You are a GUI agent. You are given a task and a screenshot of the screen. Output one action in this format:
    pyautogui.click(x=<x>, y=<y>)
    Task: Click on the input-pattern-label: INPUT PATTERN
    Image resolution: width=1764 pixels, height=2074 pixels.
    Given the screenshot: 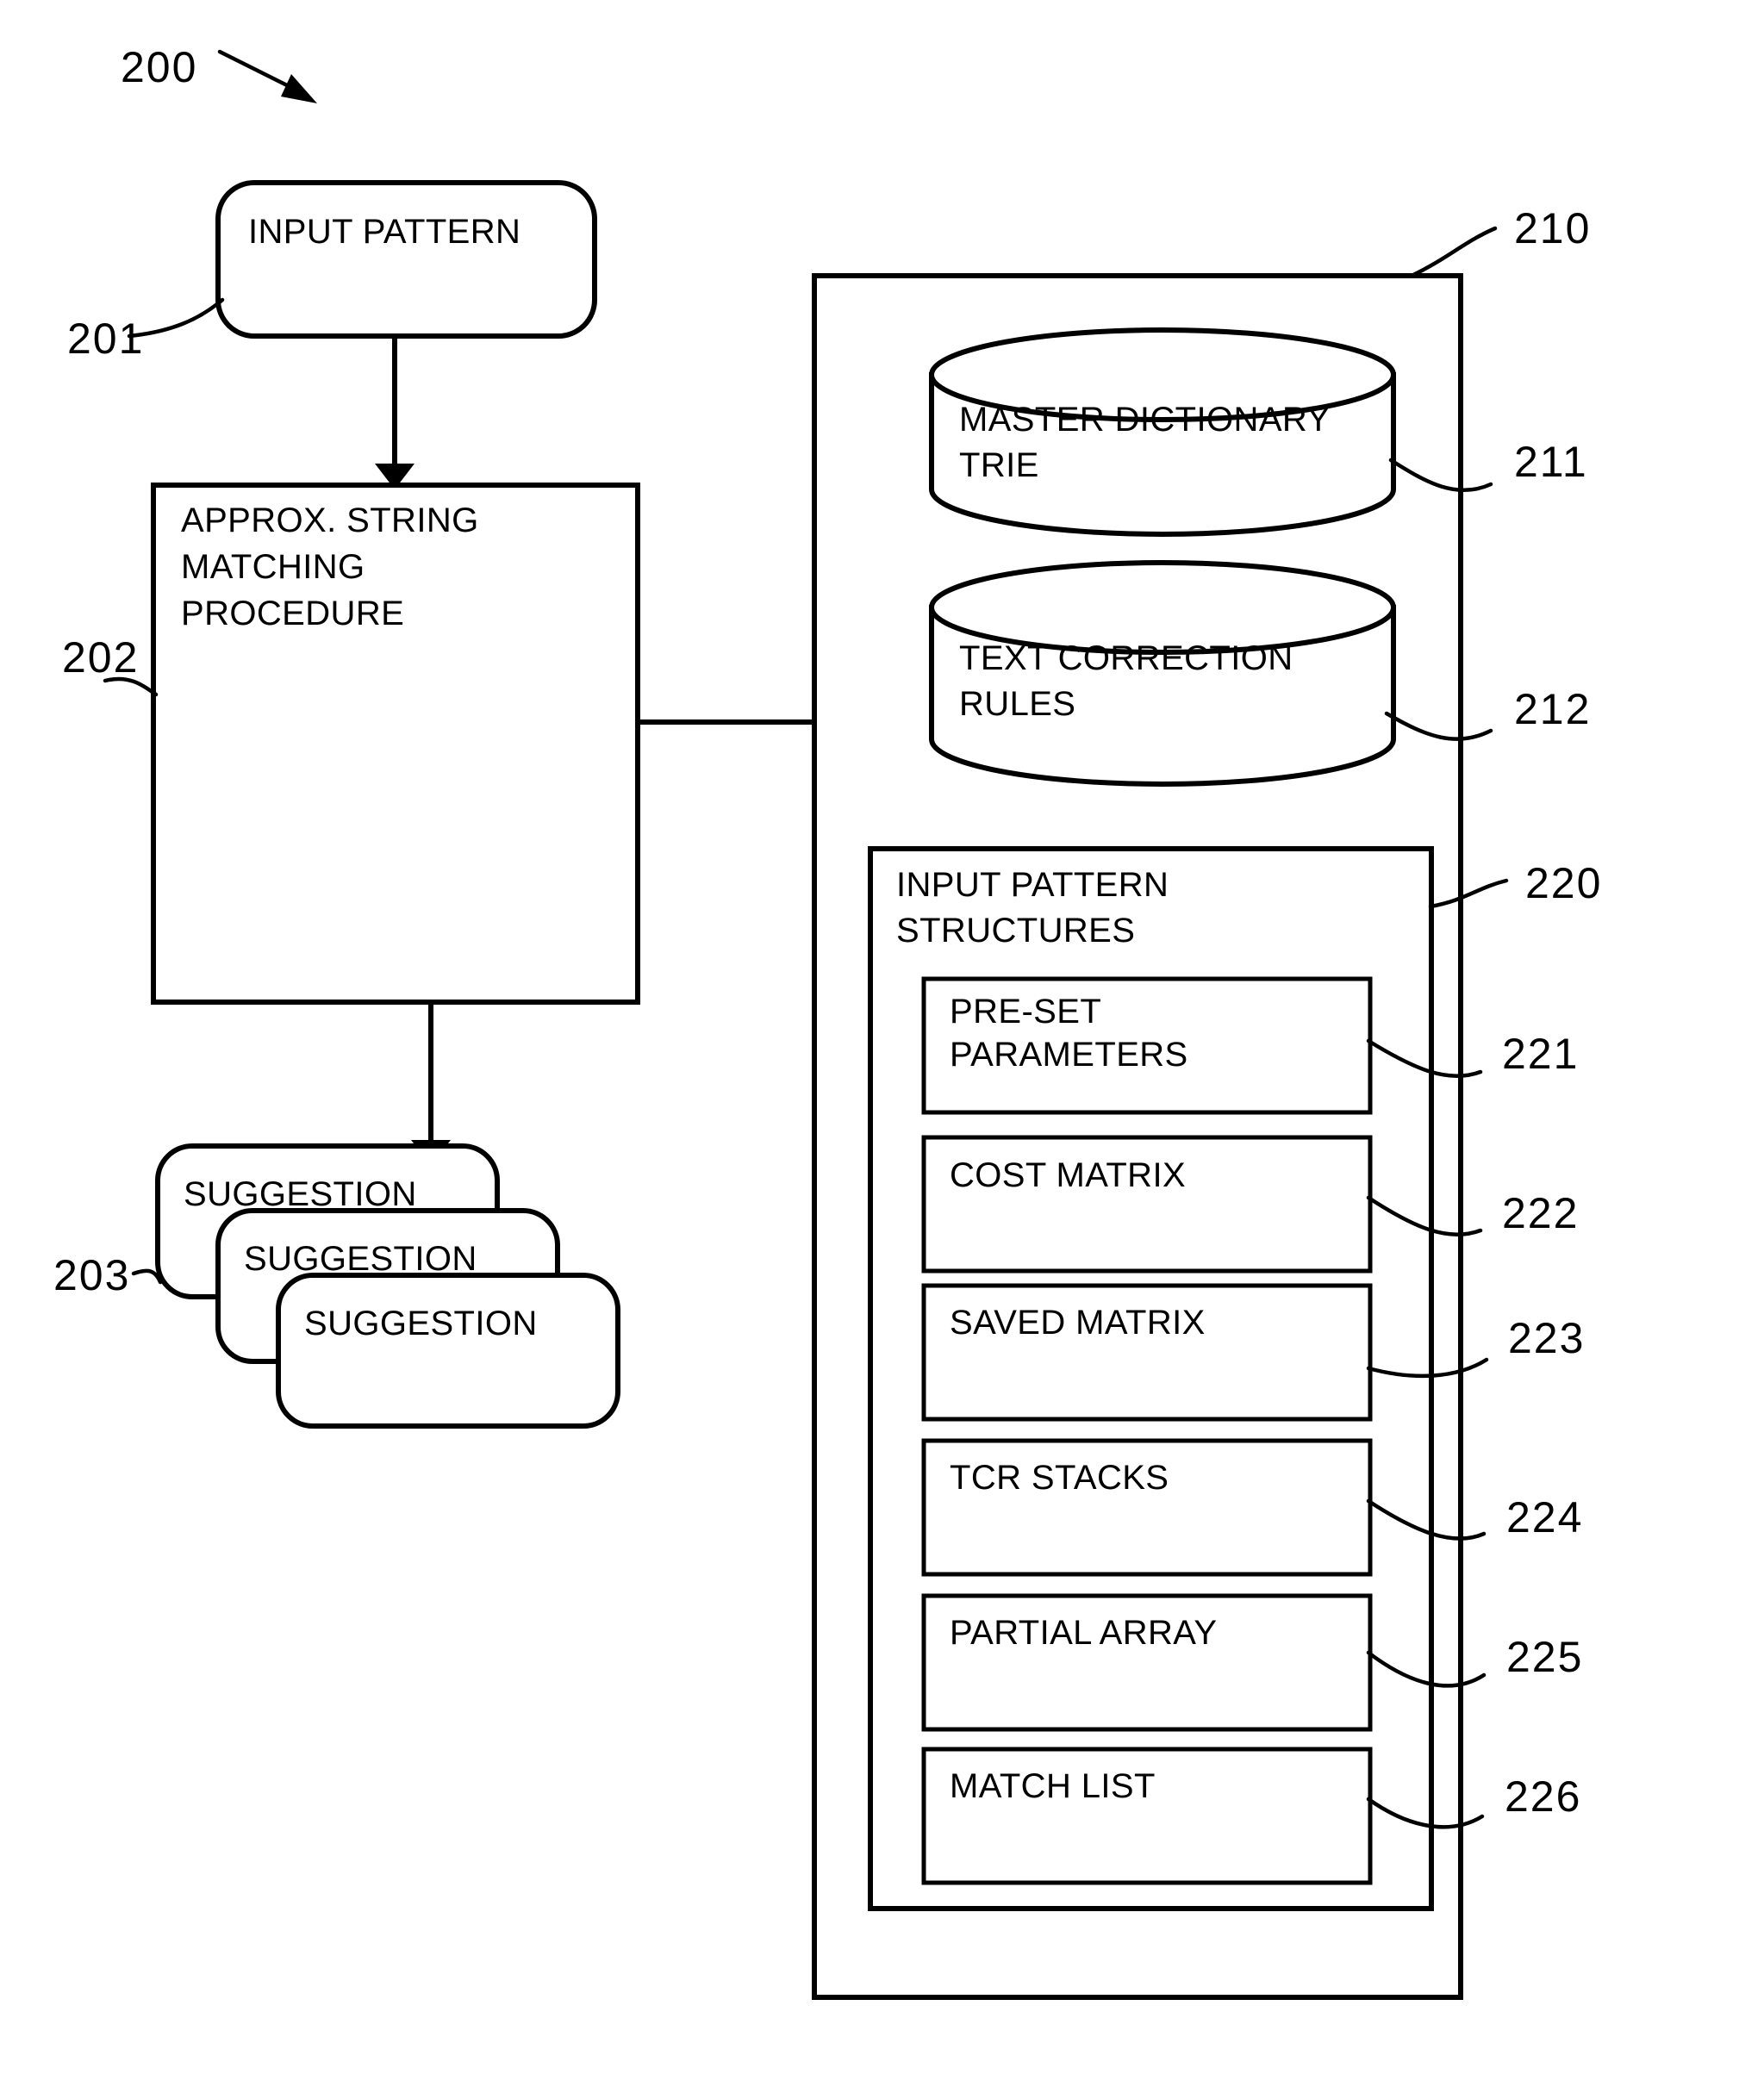 What is the action you would take?
    pyautogui.click(x=384, y=232)
    